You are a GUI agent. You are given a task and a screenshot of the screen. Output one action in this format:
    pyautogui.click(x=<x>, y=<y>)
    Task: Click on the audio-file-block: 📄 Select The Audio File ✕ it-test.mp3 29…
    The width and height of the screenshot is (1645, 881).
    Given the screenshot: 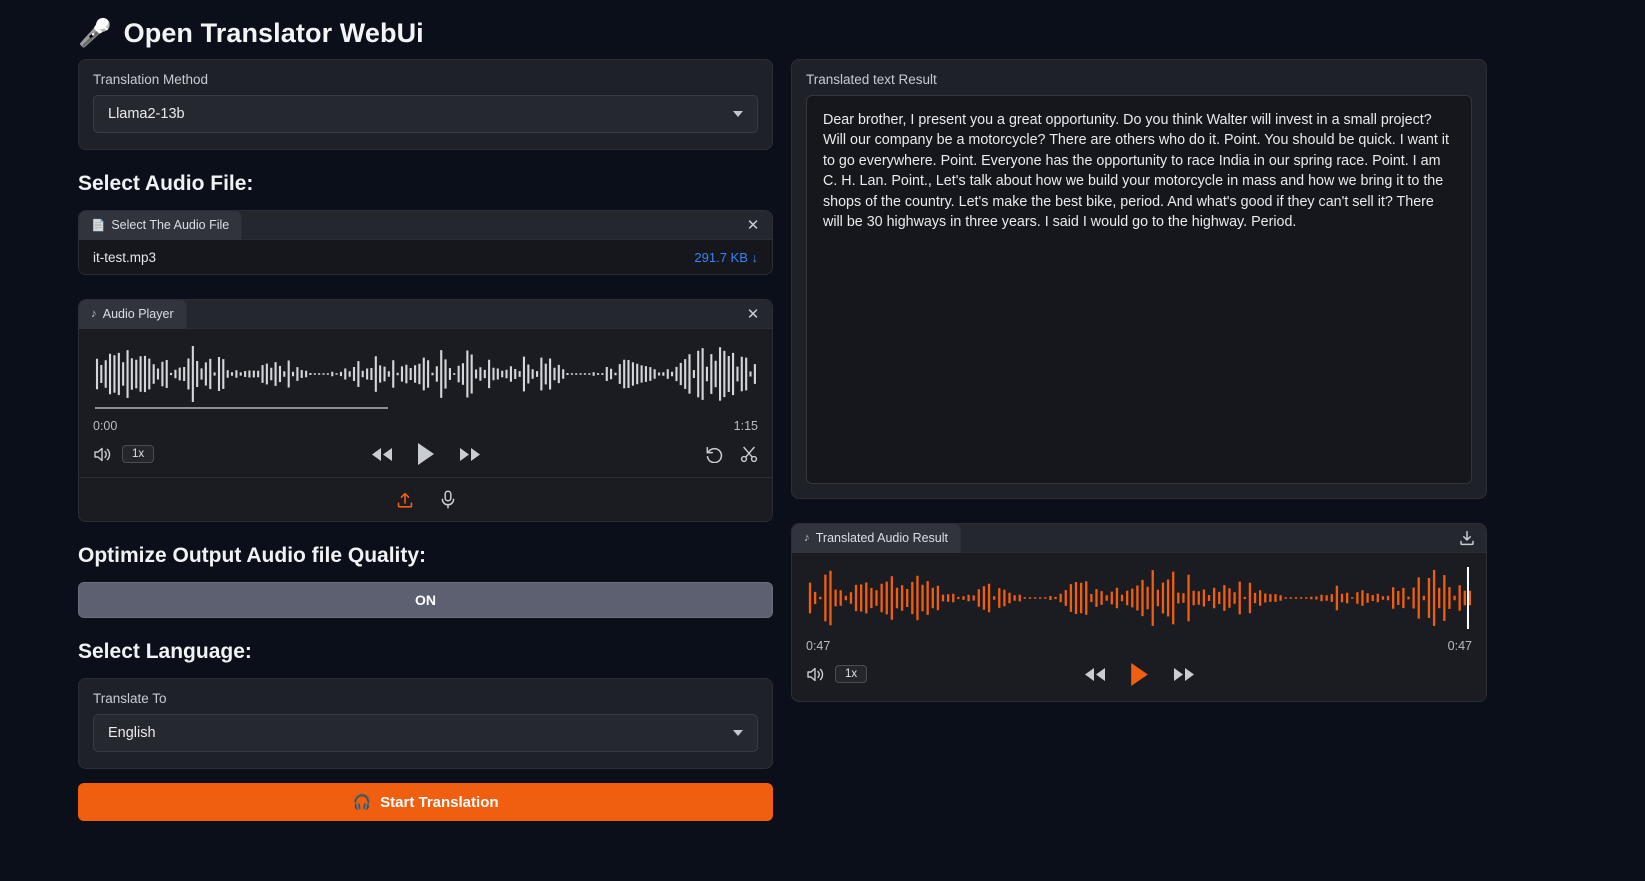 What is the action you would take?
    pyautogui.click(x=425, y=242)
    